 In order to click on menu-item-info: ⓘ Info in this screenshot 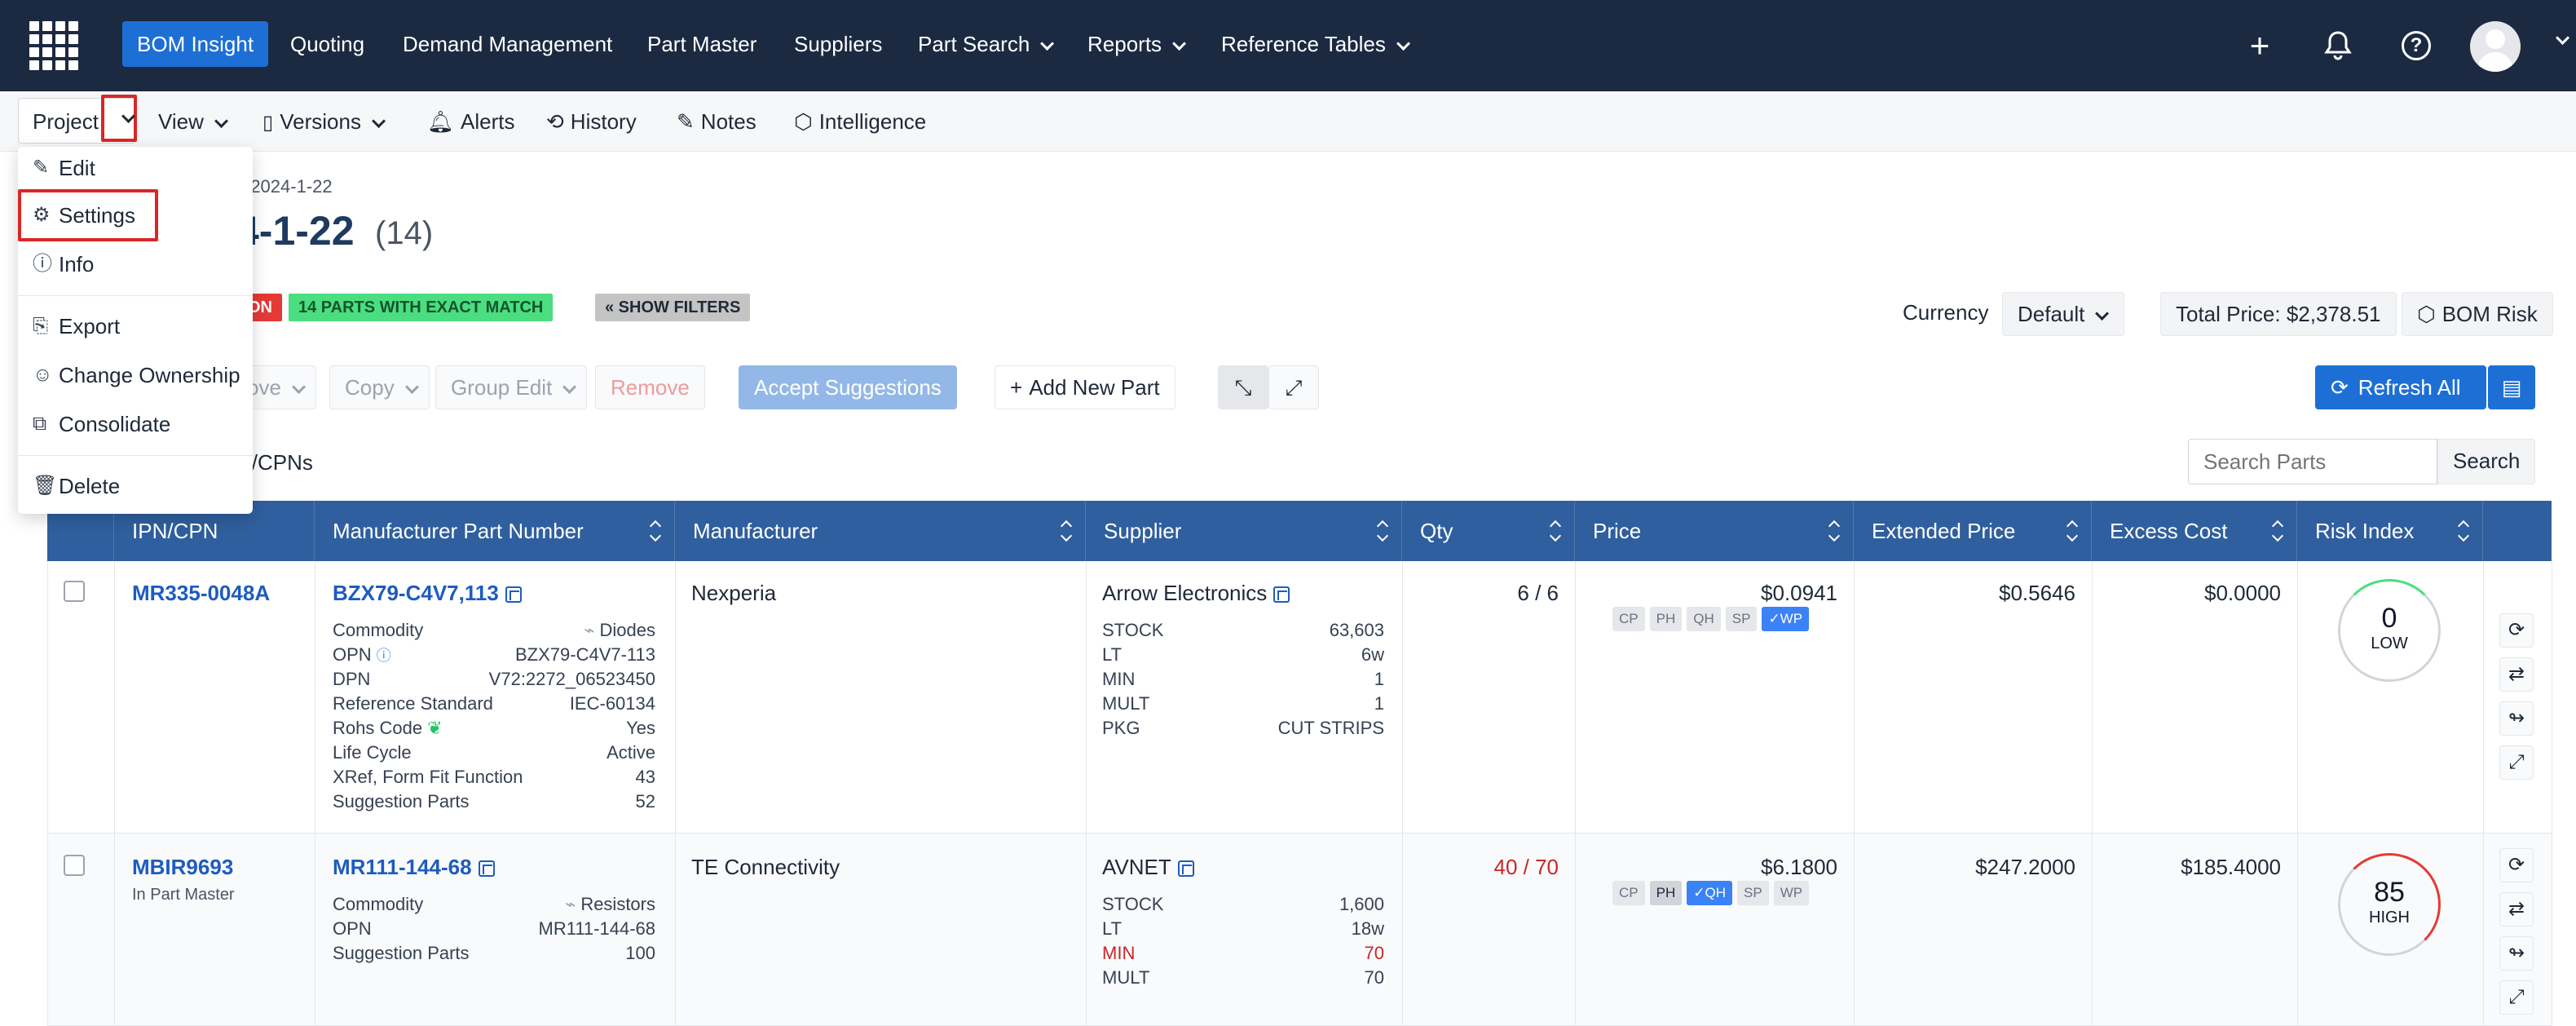, I will do `click(135, 264)`.